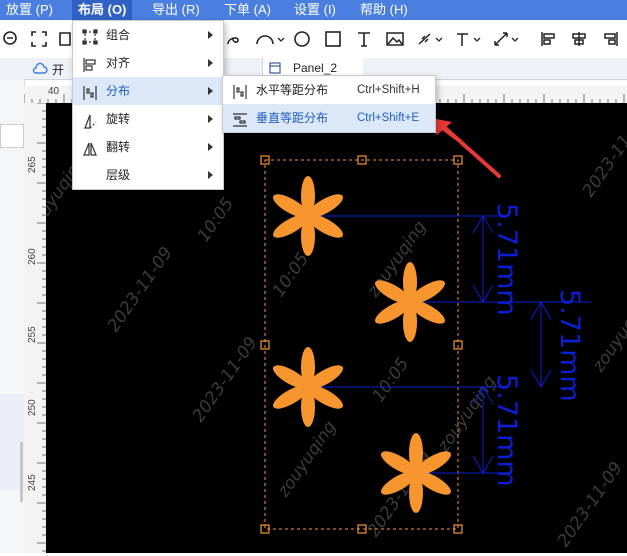  I want to click on menu-item-align-label: 对齐, so click(118, 63).